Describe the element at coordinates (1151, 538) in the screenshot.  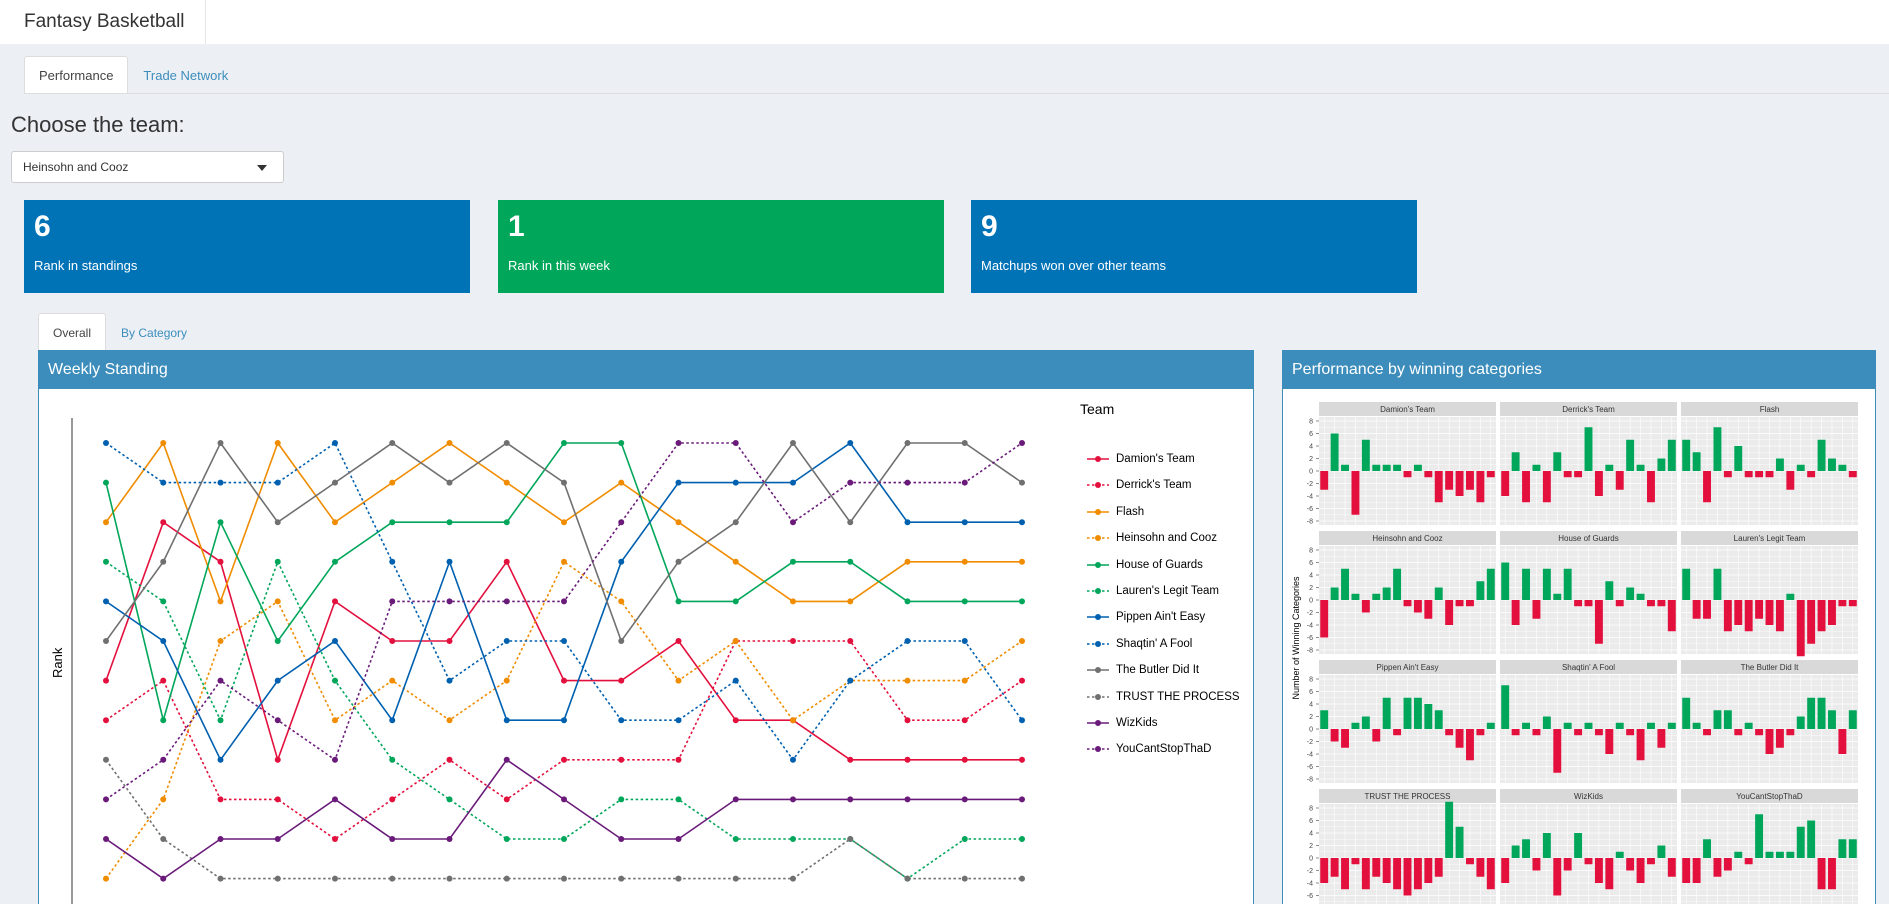
I see `legend-item: Heinsohn and Cooz` at that location.